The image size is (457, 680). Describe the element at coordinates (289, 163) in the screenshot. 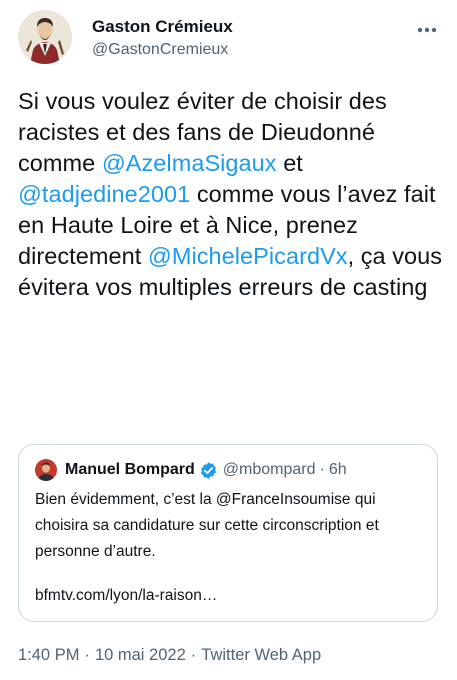

I see `tweet-text-segment: et` at that location.